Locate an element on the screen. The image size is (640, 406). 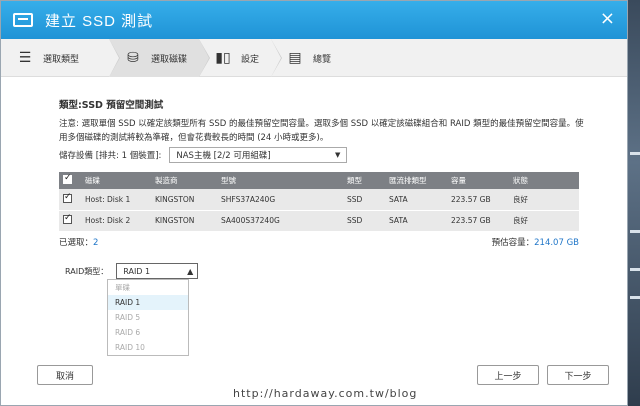
column-header: 容量 is located at coordinates (458, 180).